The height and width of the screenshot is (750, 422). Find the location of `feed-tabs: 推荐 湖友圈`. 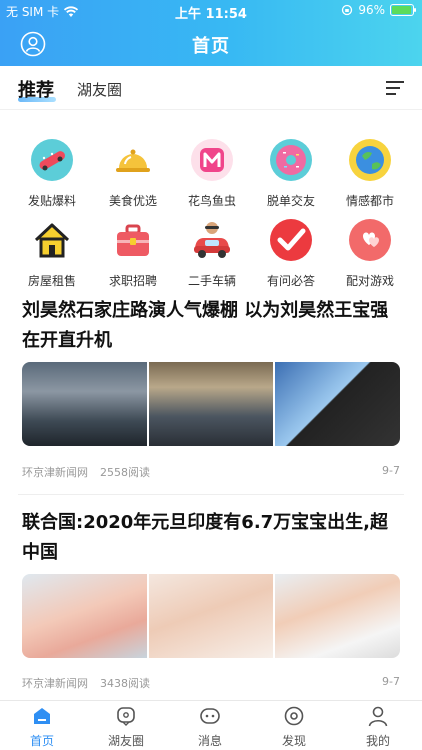

feed-tabs: 推荐 湖友圈 is located at coordinates (211, 88).